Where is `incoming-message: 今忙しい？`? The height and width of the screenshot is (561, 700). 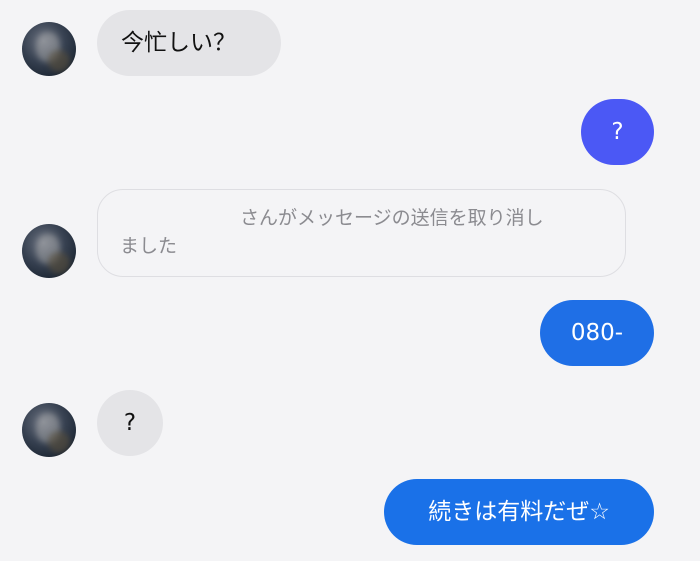
incoming-message: 今忙しい？ is located at coordinates (189, 43).